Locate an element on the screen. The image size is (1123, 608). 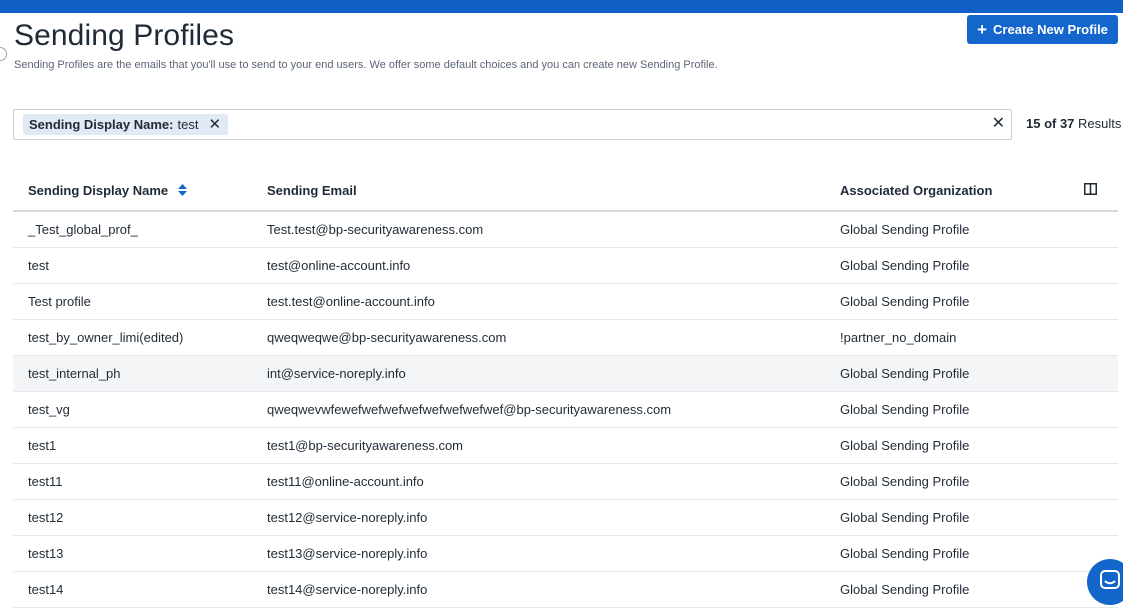
filter-chip-value: test is located at coordinates (188, 124).